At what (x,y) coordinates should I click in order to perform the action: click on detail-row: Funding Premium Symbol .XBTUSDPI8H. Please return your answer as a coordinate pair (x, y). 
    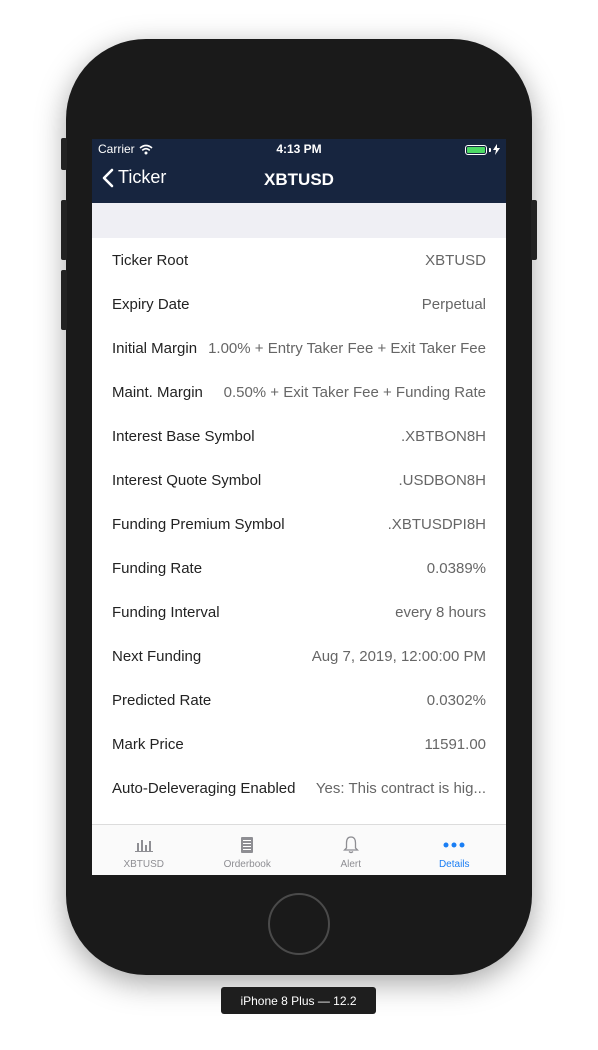
    Looking at the image, I should click on (299, 524).